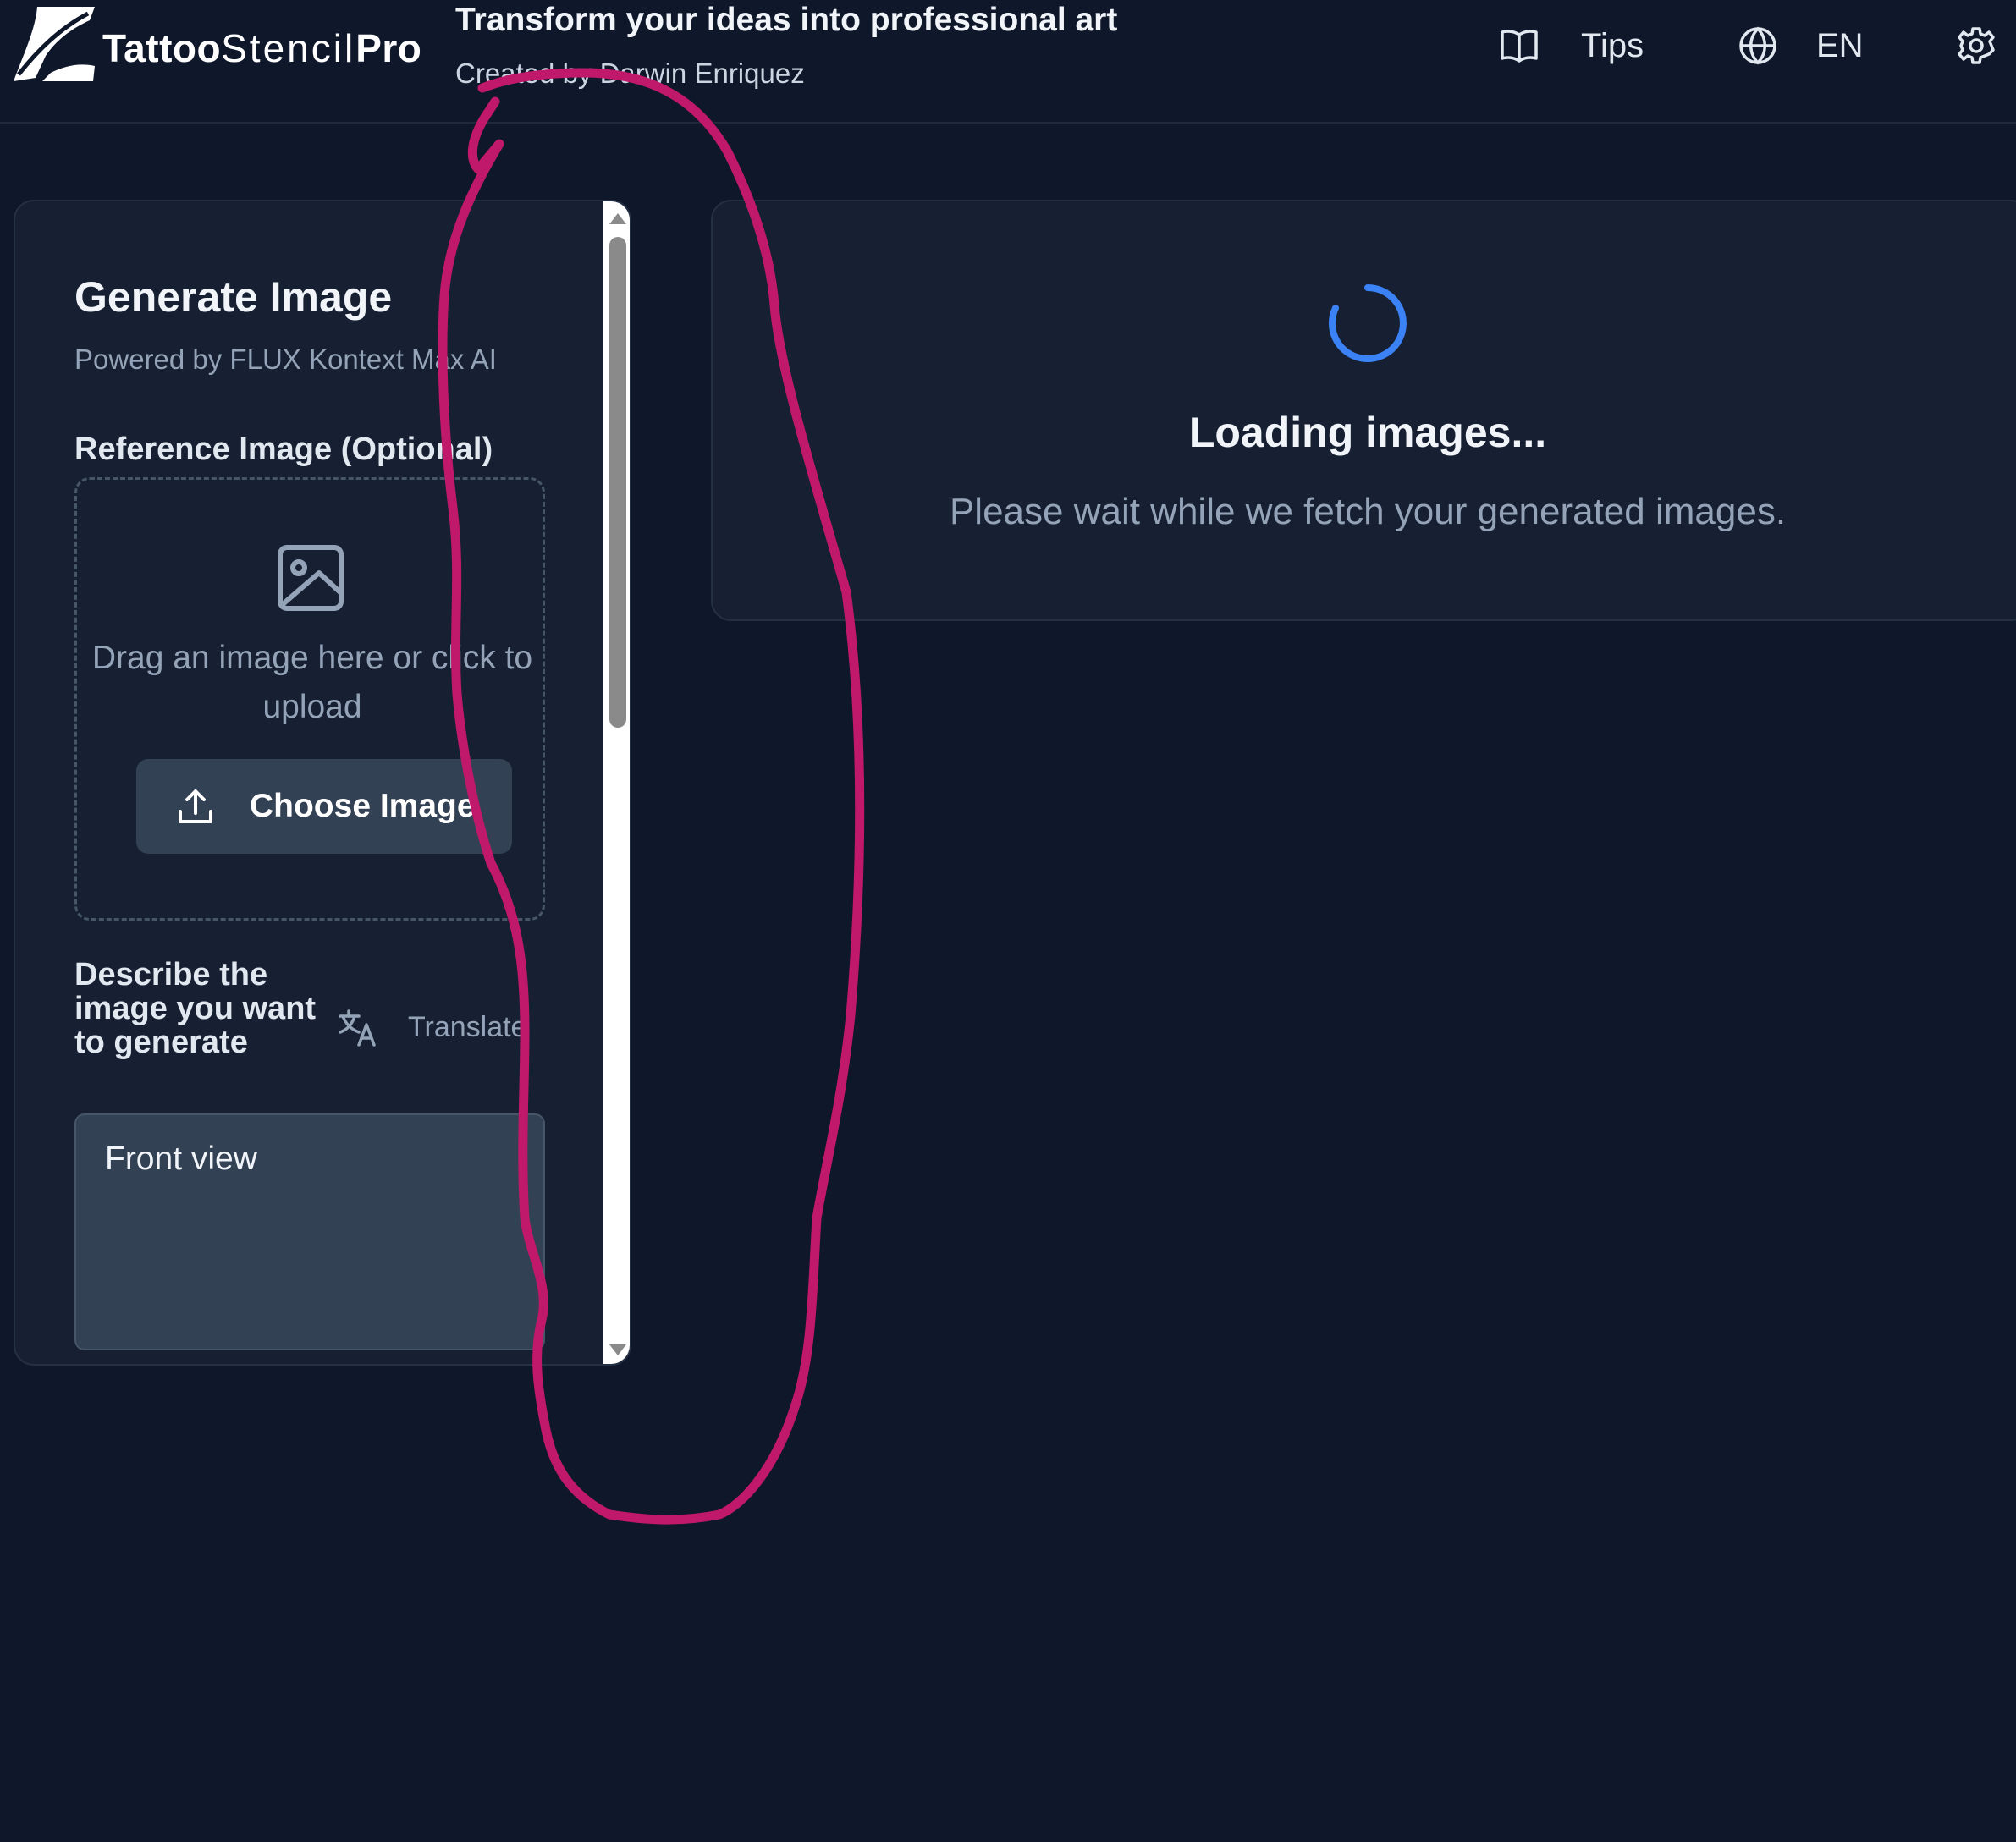 The height and width of the screenshot is (1842, 2016). What do you see at coordinates (309, 1231) in the screenshot?
I see `prompt-input: Front view` at bounding box center [309, 1231].